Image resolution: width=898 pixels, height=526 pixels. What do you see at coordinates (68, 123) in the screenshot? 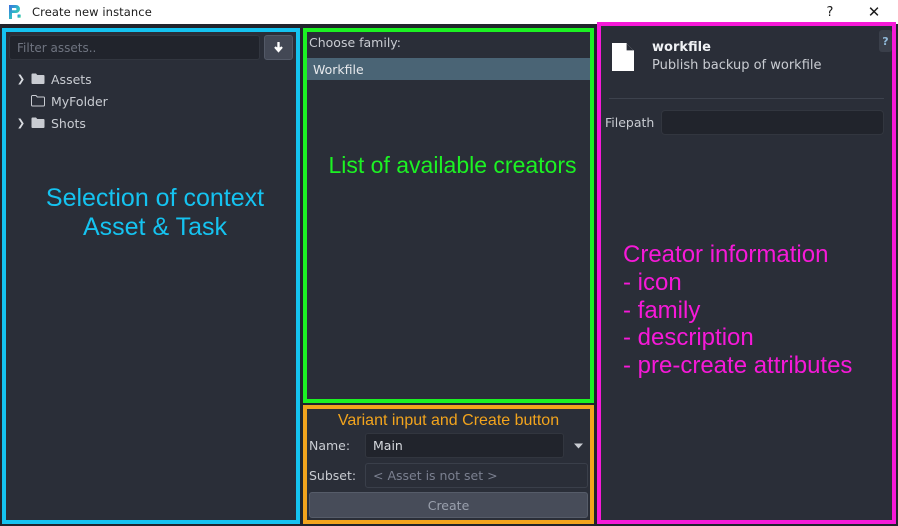
I see `tree-item-label: Shots` at bounding box center [68, 123].